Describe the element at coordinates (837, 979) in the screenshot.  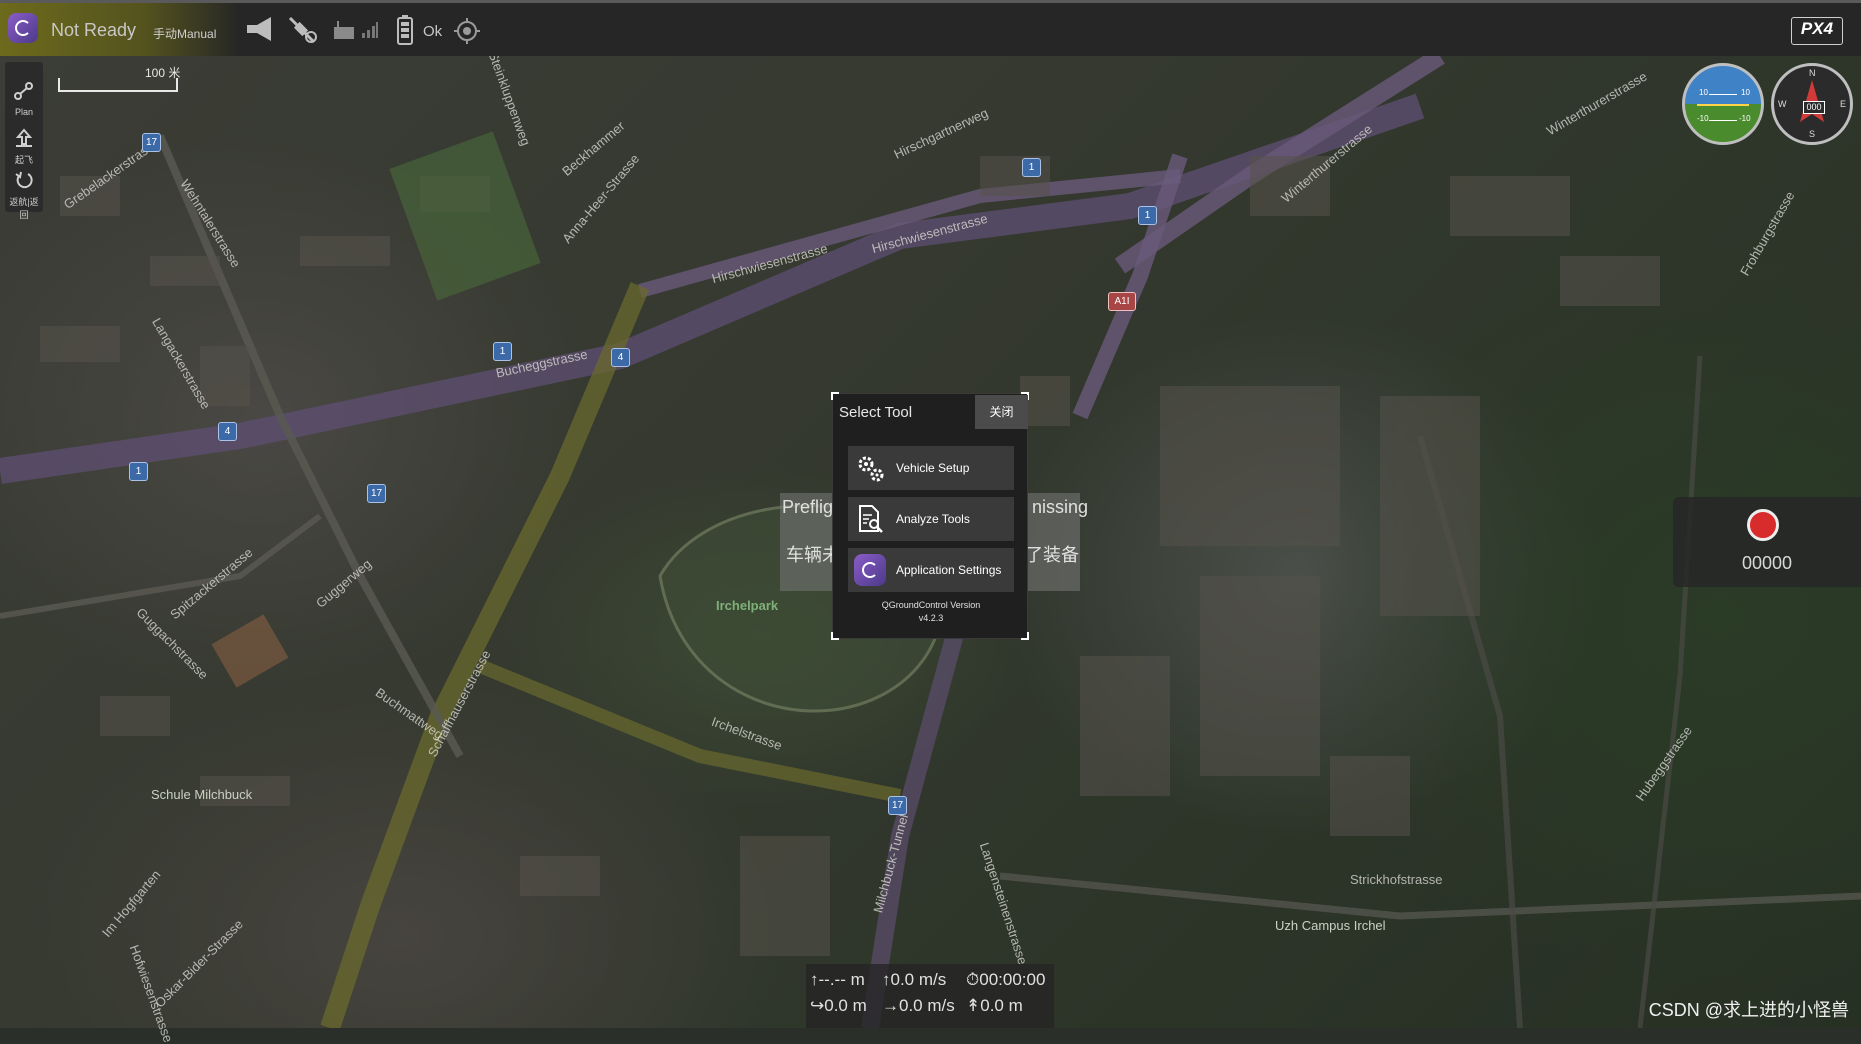
I see `altitude-value: ↑--.-- m` at that location.